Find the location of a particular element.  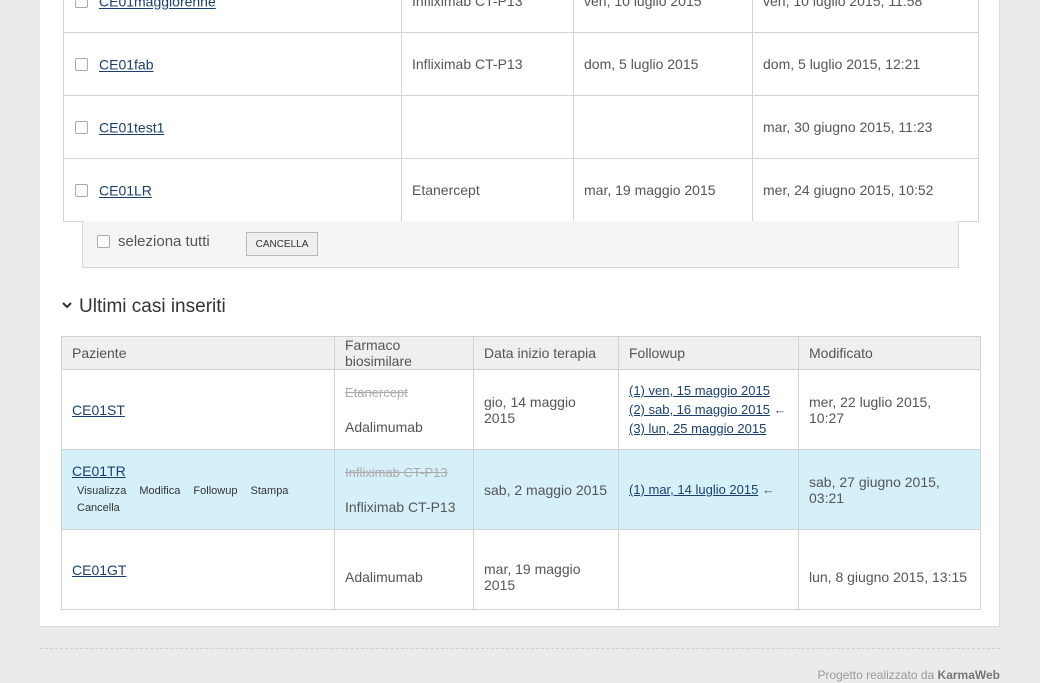

column-header: Modificato is located at coordinates (889, 353).